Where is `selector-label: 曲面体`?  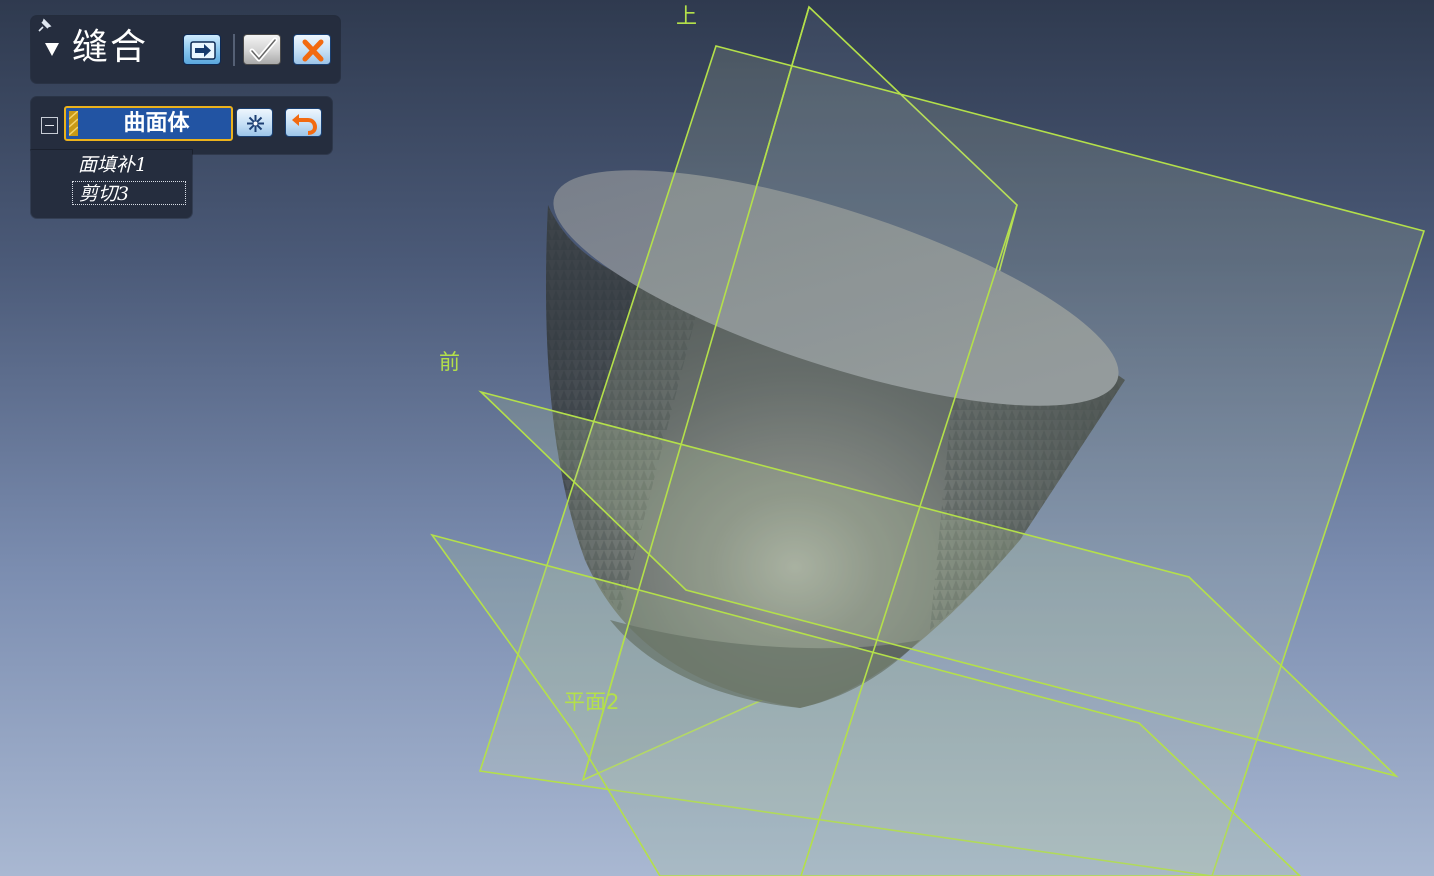
selector-label: 曲面体 is located at coordinates (156, 123).